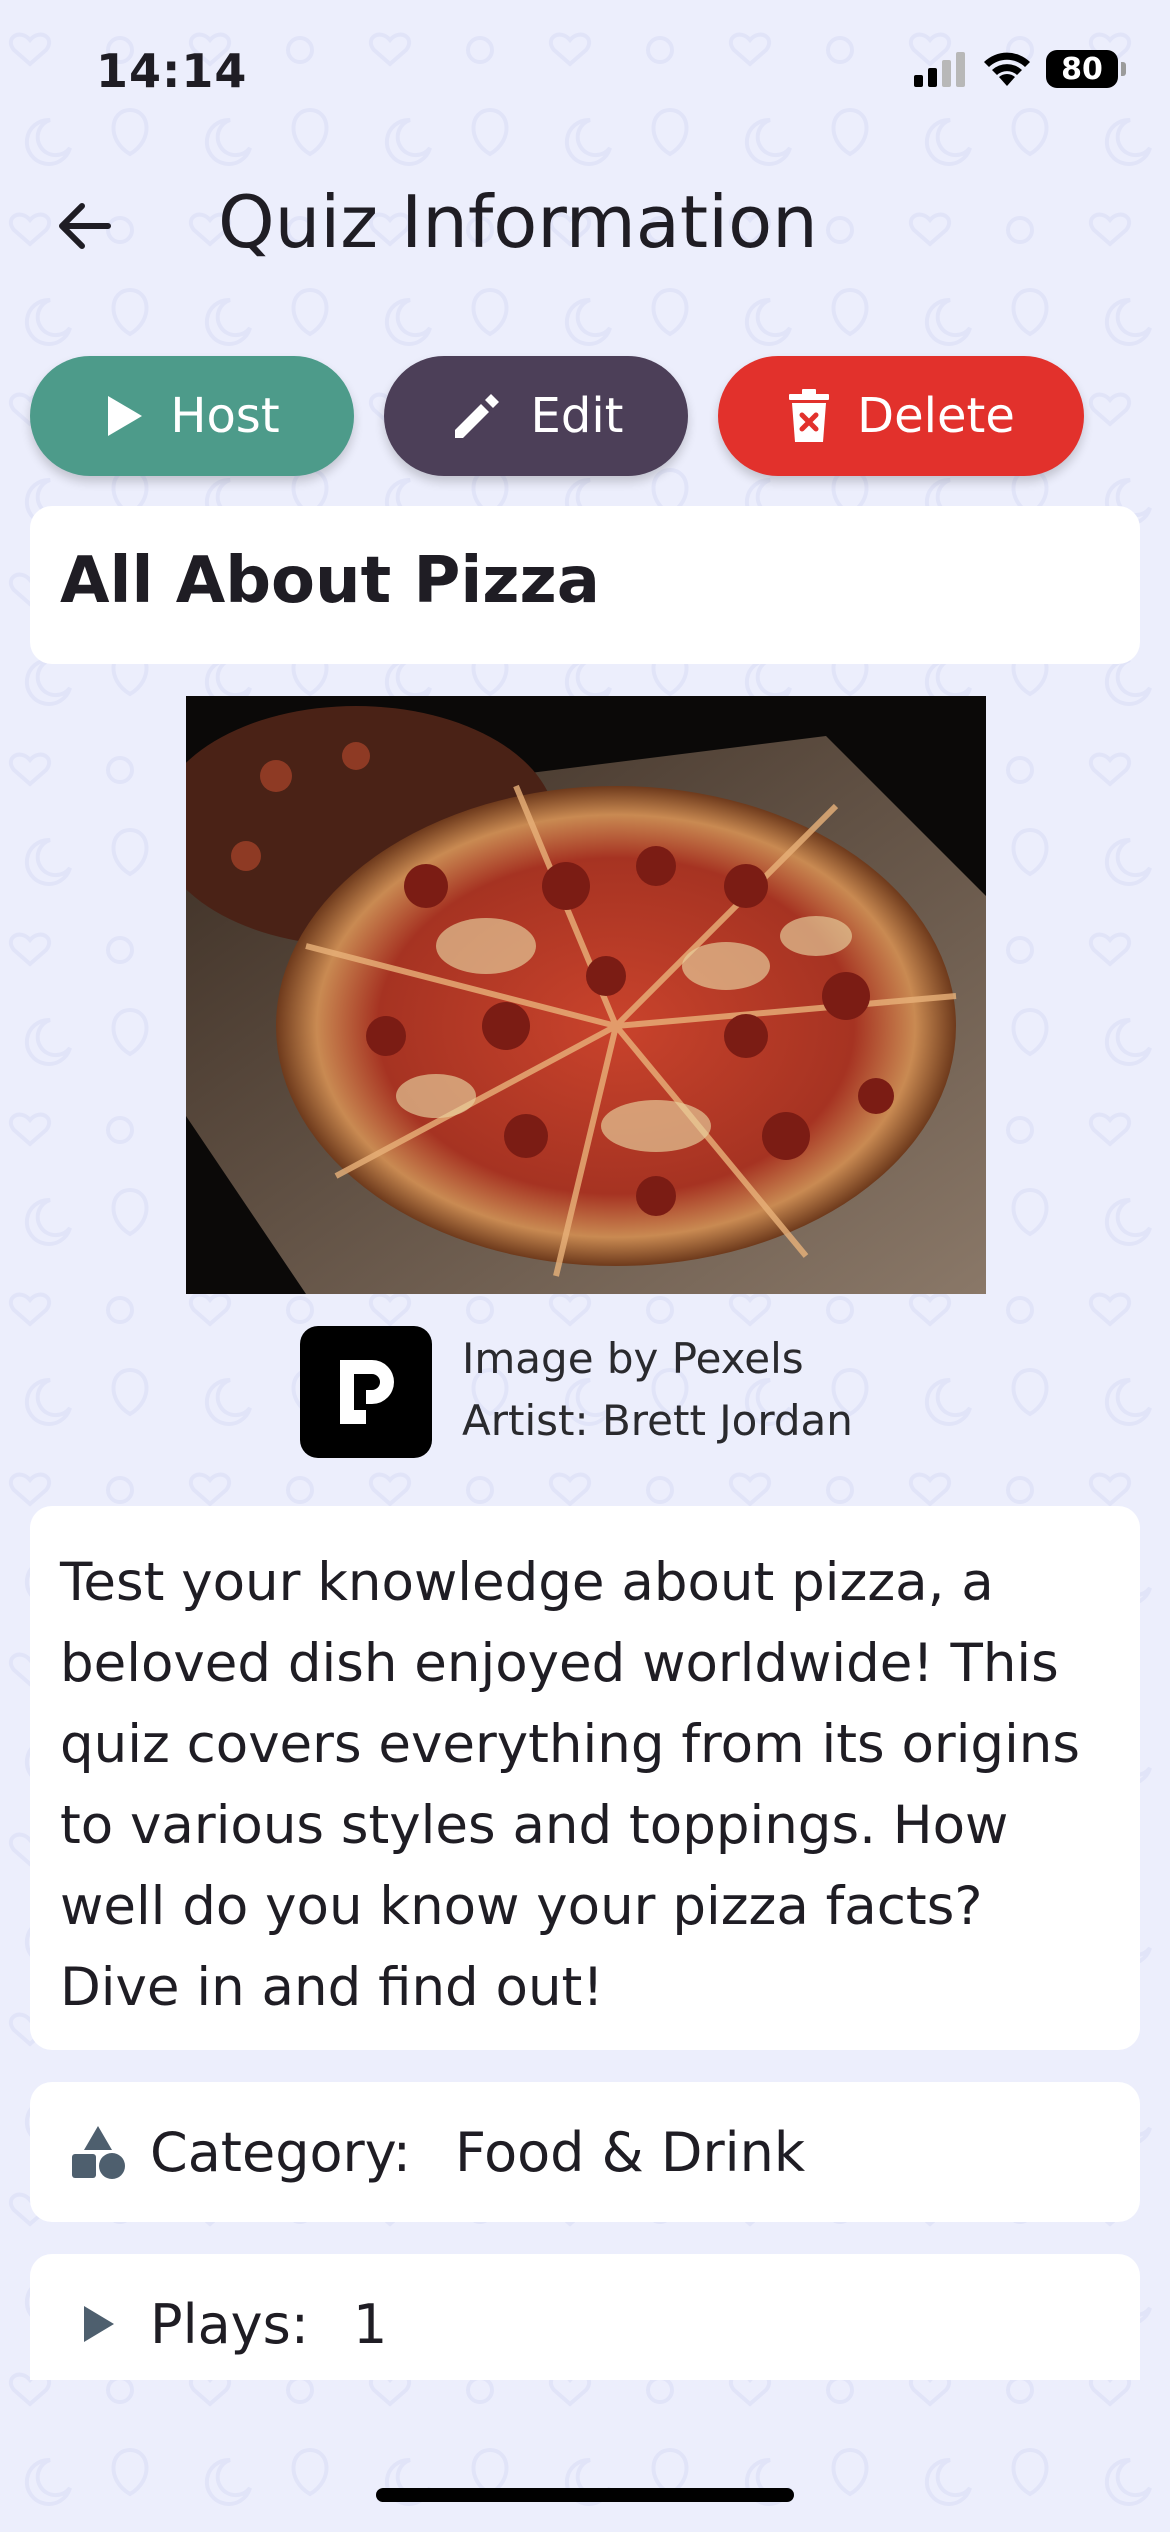 The width and height of the screenshot is (1170, 2532). Describe the element at coordinates (280, 2152) in the screenshot. I see `category-label: Category:` at that location.